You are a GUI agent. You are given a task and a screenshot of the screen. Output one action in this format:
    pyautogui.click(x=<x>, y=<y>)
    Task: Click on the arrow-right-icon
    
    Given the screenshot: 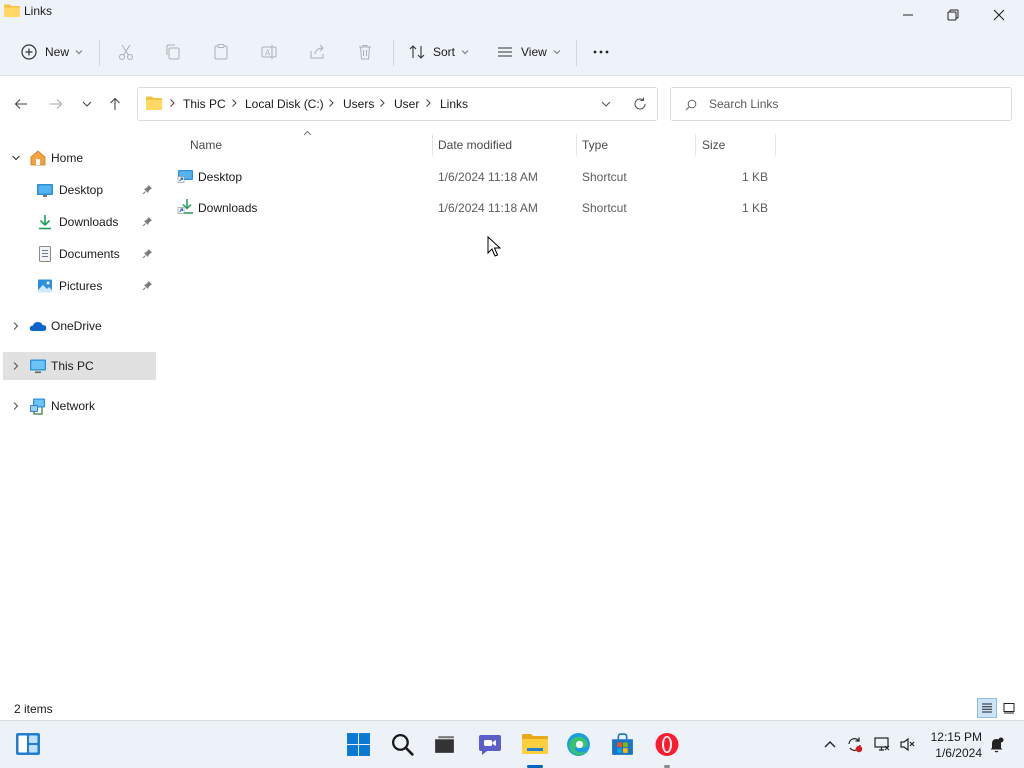 What is the action you would take?
    pyautogui.click(x=56, y=104)
    